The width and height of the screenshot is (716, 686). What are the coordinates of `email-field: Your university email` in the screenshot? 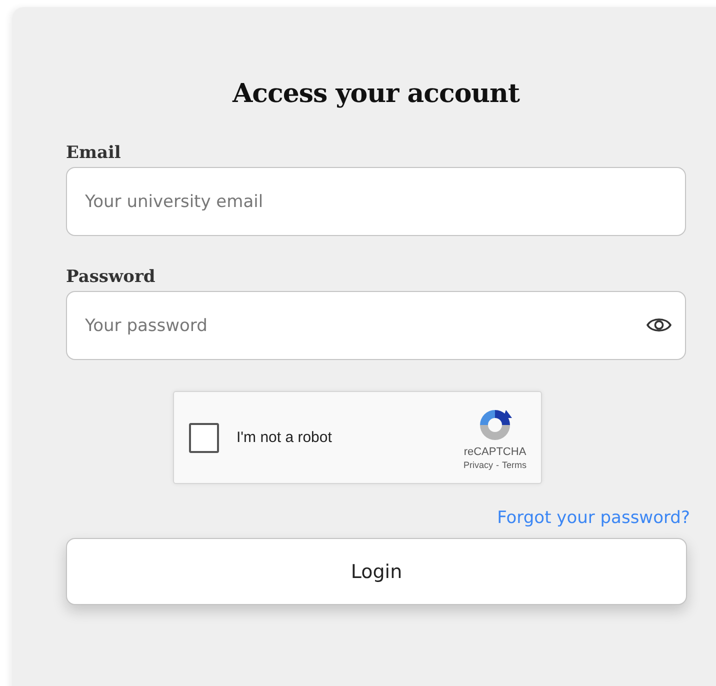 It's located at (376, 201).